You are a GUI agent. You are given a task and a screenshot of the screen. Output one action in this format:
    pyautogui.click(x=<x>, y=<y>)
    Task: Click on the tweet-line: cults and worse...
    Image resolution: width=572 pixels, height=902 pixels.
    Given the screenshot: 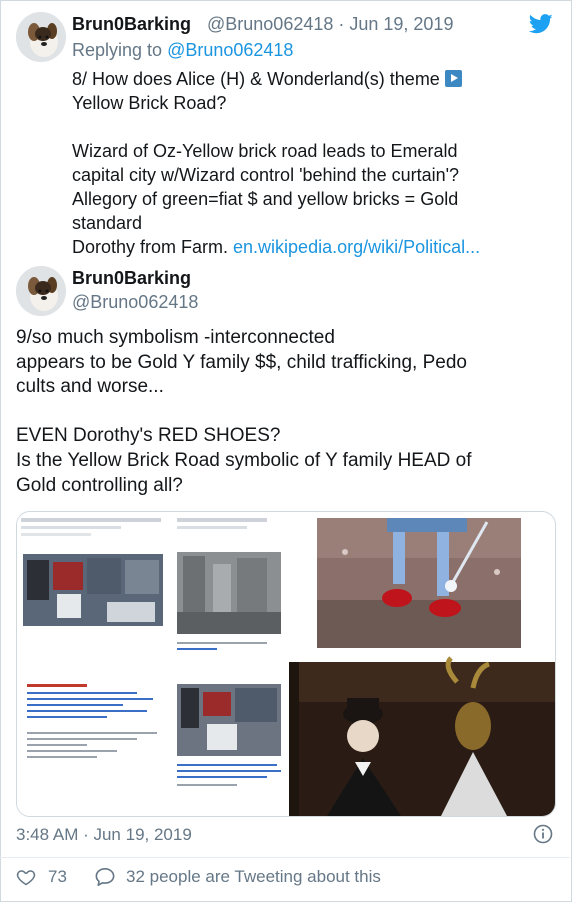 What is the action you would take?
    pyautogui.click(x=90, y=387)
    